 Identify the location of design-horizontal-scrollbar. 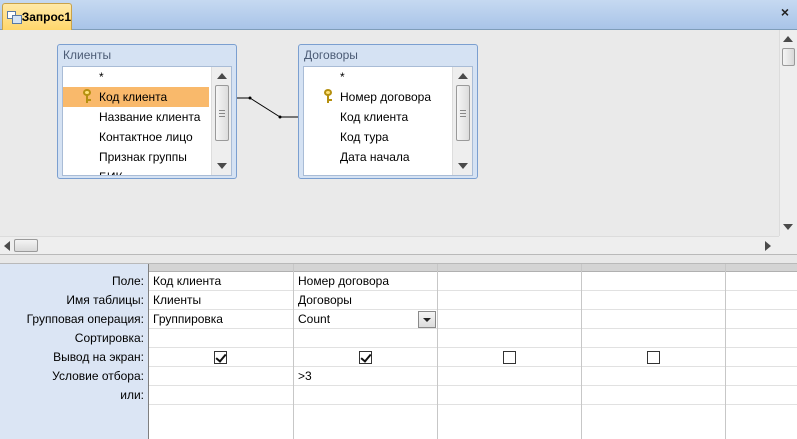
(389, 245).